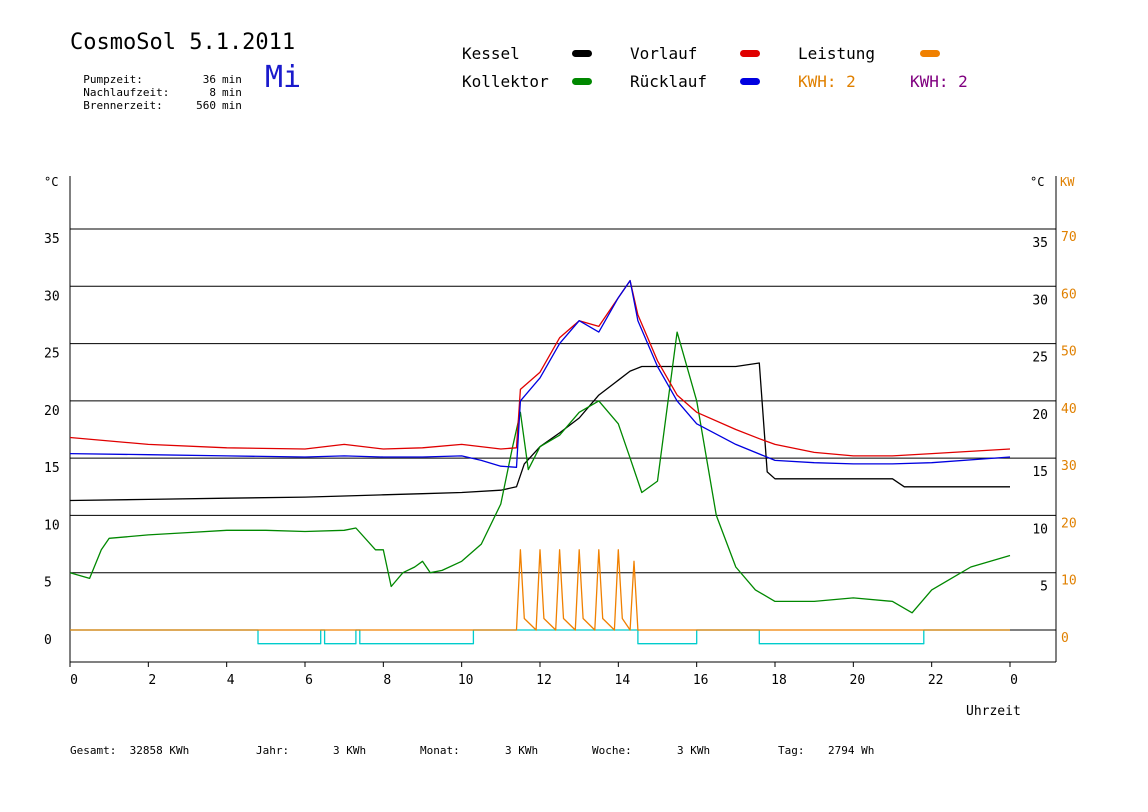 The width and height of the screenshot is (1148, 812). I want to click on y-tick-label-left: 15, so click(52, 468).